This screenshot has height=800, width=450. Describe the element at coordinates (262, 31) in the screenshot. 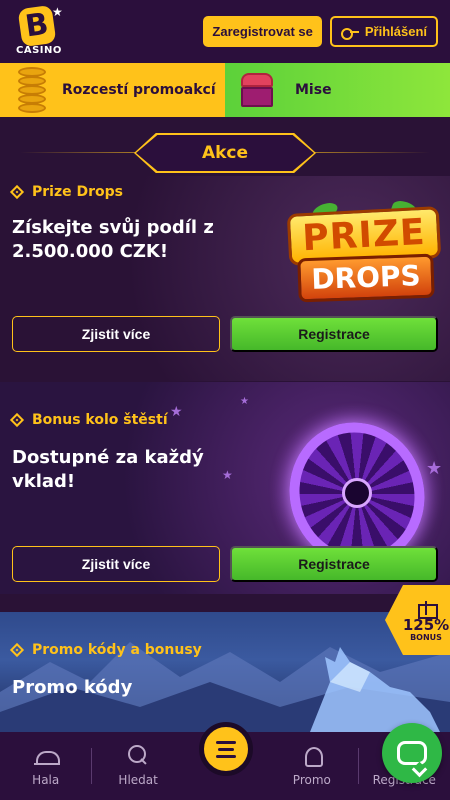

I see `register-button: Zaregistrovat se` at that location.